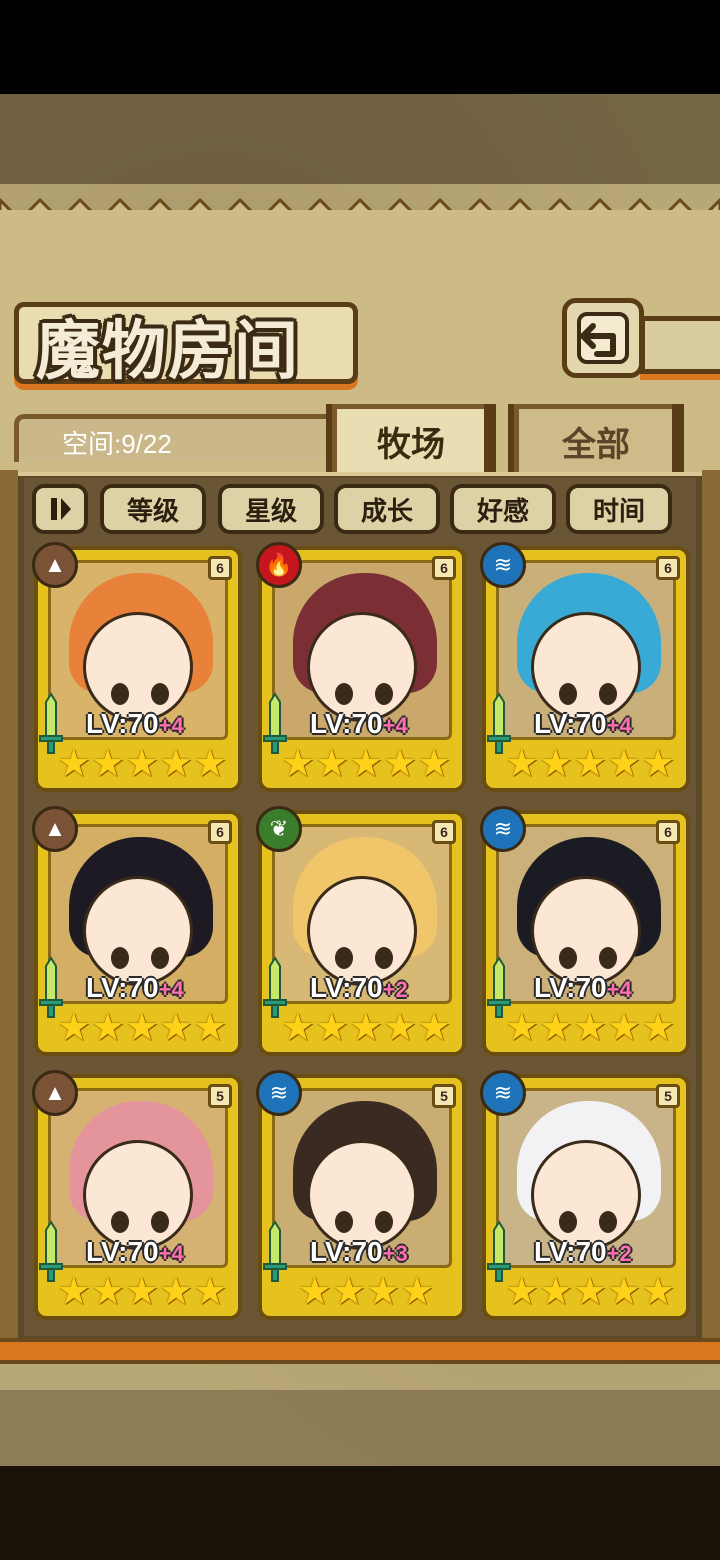 This screenshot has height=1560, width=720. Describe the element at coordinates (360, 1513) in the screenshot. I see `bottom-bar-area` at that location.